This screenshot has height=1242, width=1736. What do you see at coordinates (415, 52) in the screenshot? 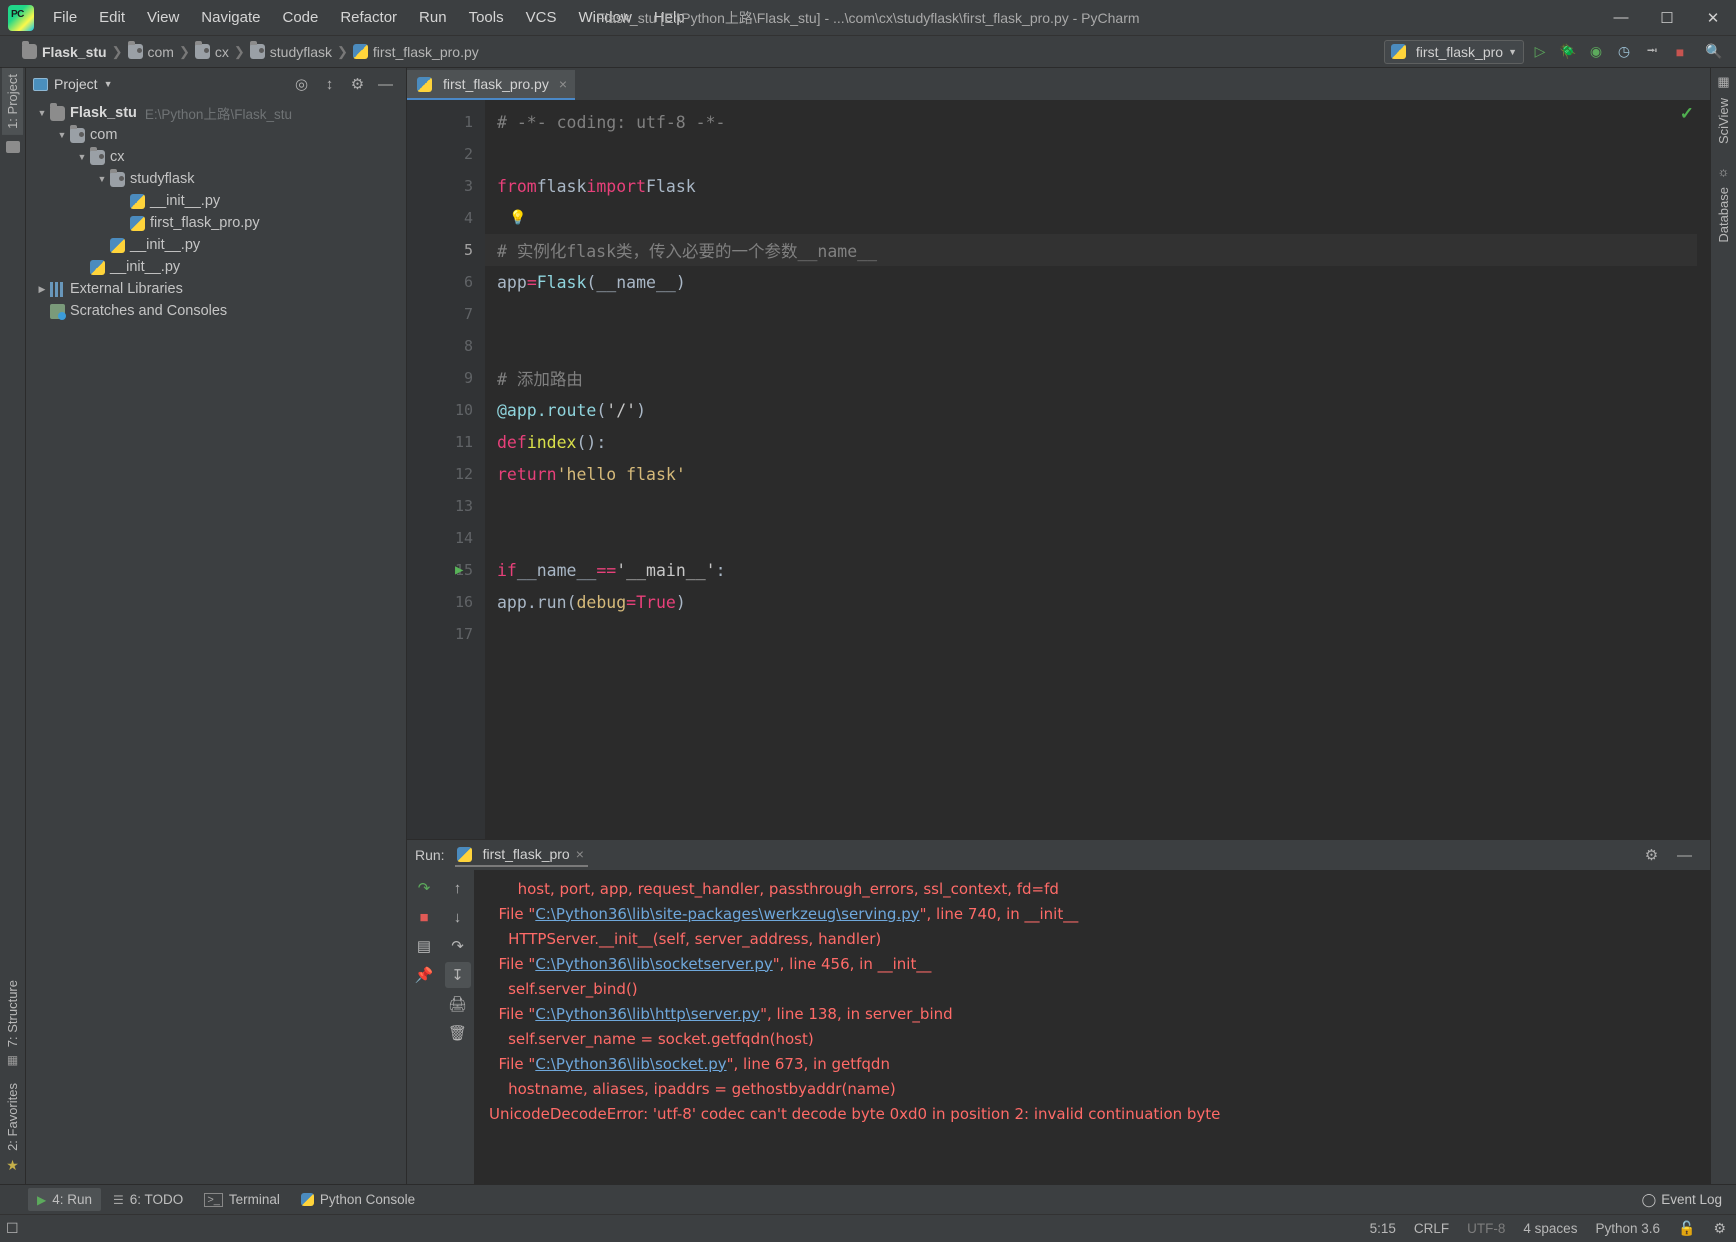
I see `breadcrumb-first-flask-pro: first_flask_pro.py` at bounding box center [415, 52].